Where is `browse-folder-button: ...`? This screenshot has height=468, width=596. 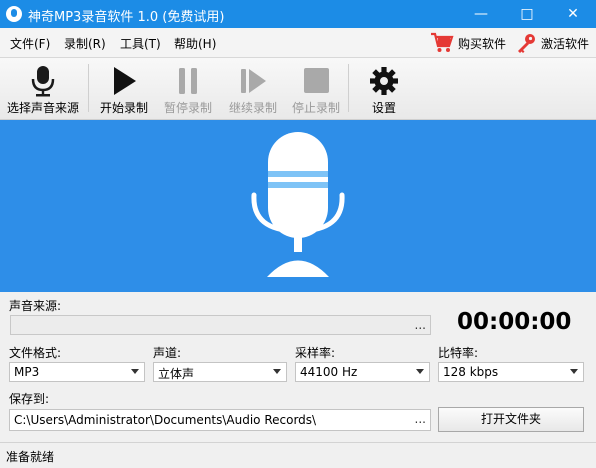
browse-folder-button: ... is located at coordinates (420, 419).